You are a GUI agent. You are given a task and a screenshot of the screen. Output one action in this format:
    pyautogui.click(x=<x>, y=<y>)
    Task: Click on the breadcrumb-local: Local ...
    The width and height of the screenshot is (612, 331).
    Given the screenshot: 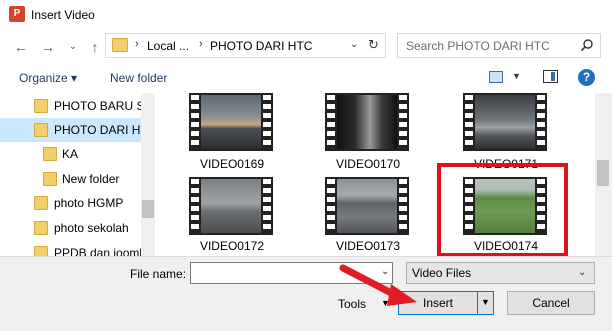 What is the action you would take?
    pyautogui.click(x=168, y=46)
    